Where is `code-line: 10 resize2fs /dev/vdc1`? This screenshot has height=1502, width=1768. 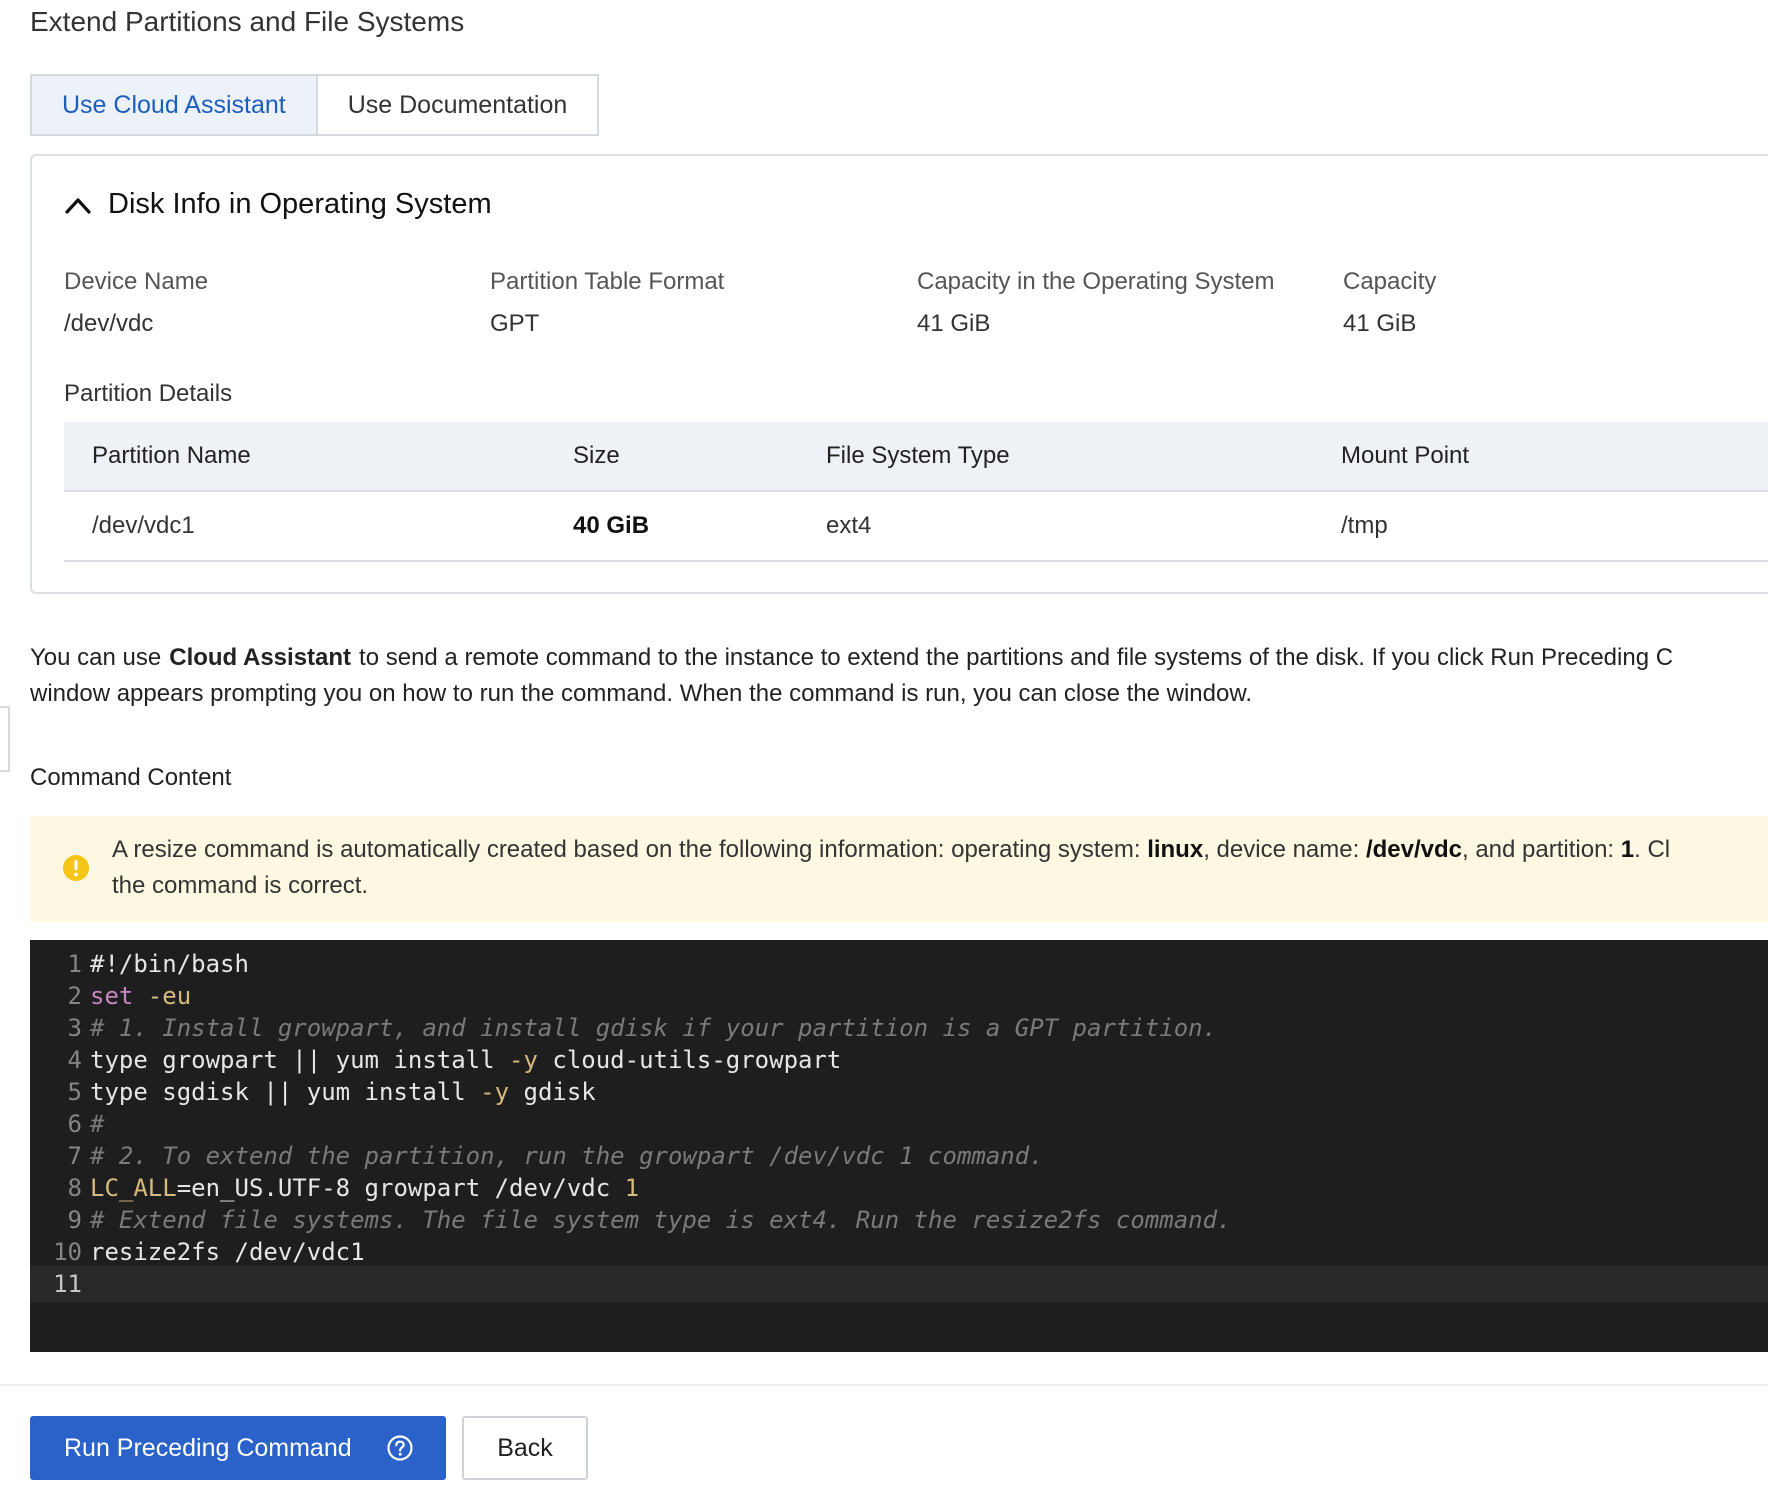 code-line: 10 resize2fs /dev/vdc1 is located at coordinates (899, 1252).